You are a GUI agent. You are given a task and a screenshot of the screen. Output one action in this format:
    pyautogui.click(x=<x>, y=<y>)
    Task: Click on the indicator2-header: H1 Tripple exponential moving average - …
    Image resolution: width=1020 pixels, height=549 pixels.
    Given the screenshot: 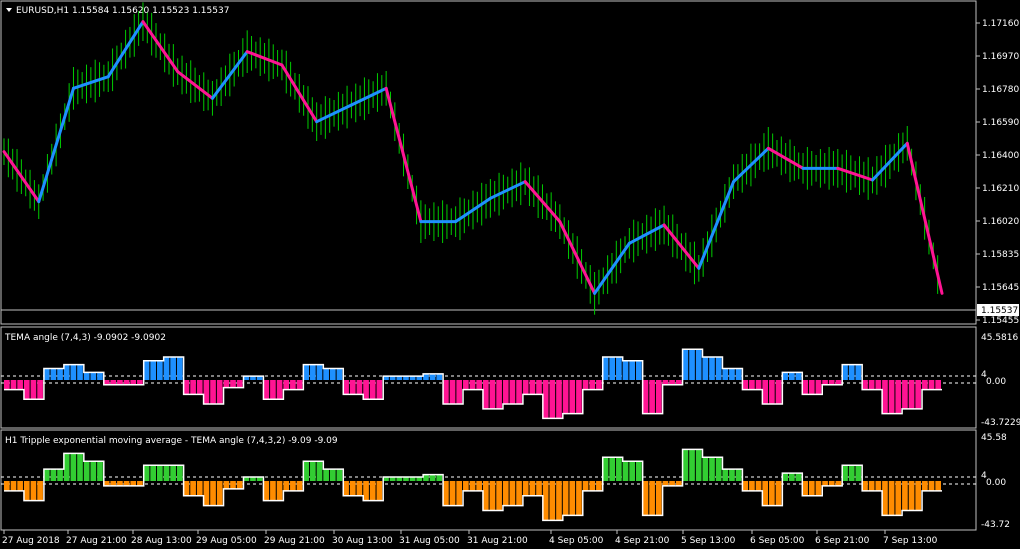 What is the action you would take?
    pyautogui.click(x=171, y=441)
    